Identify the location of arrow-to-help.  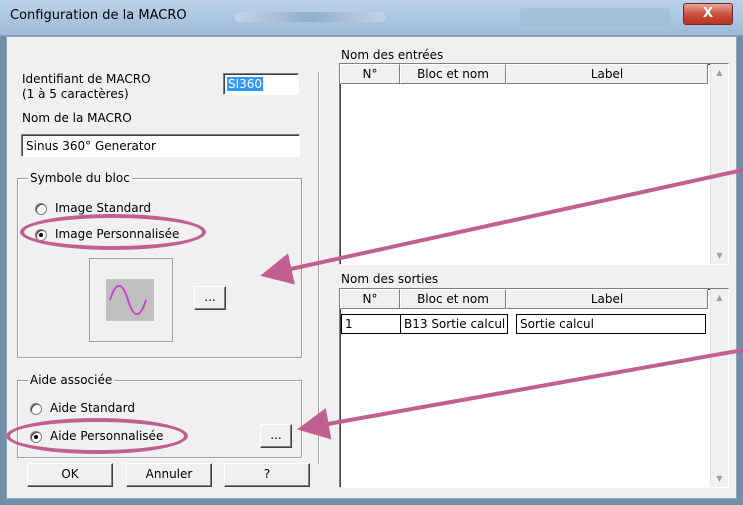
(520, 394).